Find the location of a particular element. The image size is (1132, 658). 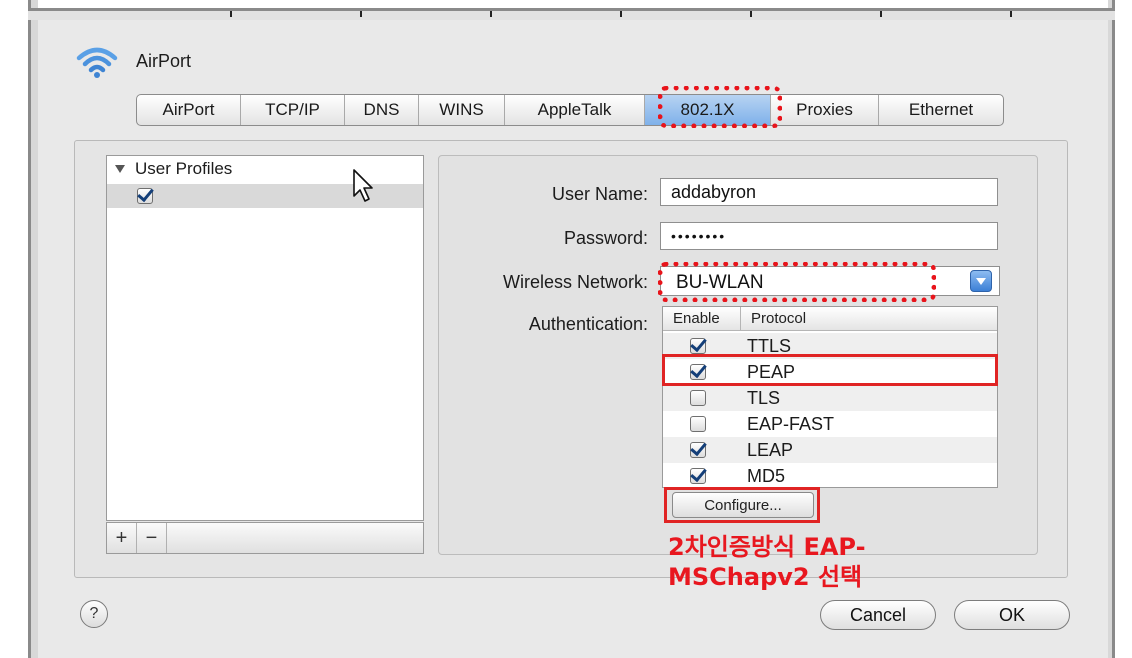

column-protocol: Protocol is located at coordinates (773, 318).